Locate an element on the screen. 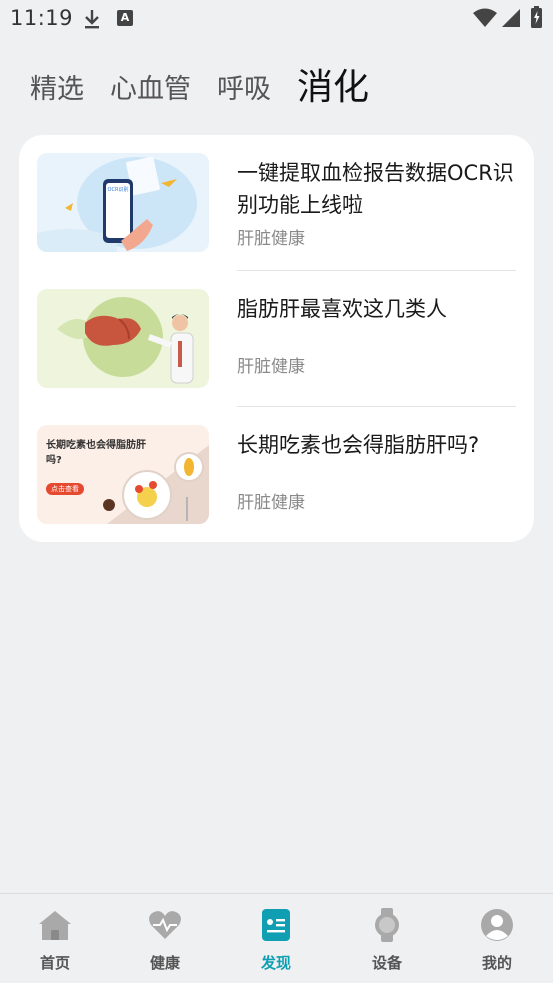 Image resolution: width=553 pixels, height=983 pixels. article-thumbnail: 长期吃素也会得脂肪肝吗? 点击查看 is located at coordinates (123, 474).